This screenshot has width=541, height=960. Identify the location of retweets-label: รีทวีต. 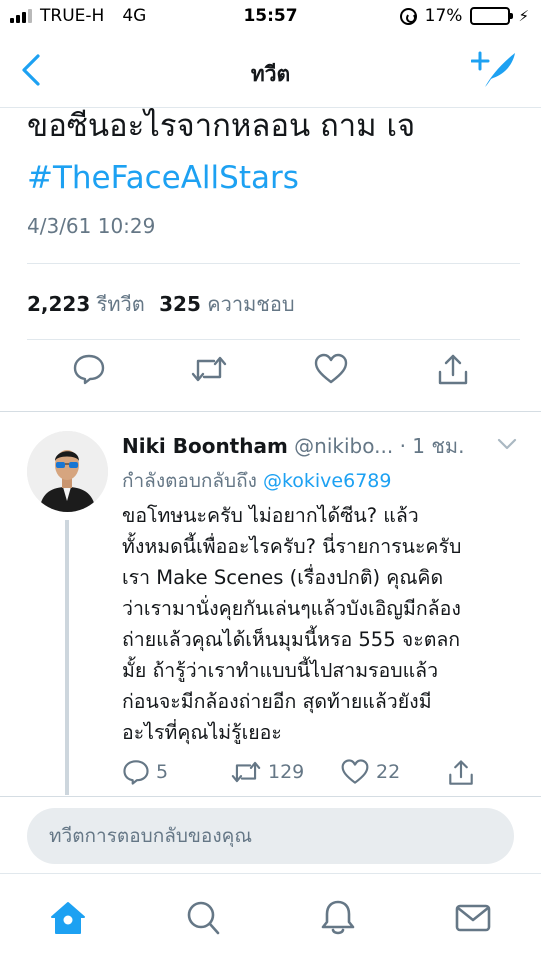
(121, 304).